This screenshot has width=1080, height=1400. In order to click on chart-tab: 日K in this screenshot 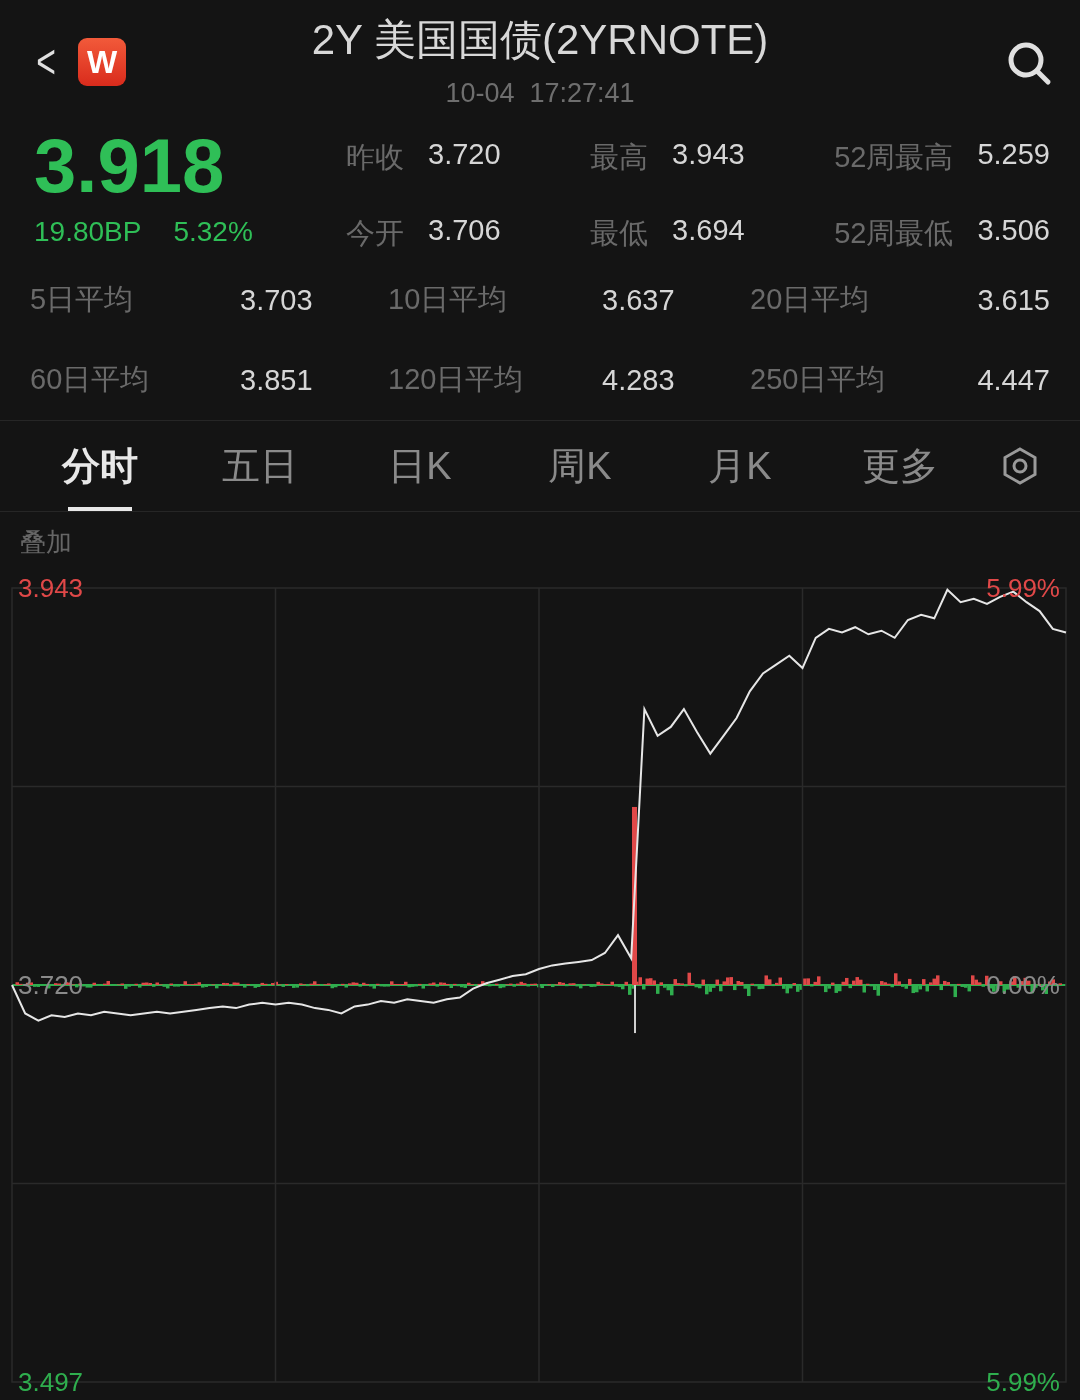, I will do `click(420, 466)`.